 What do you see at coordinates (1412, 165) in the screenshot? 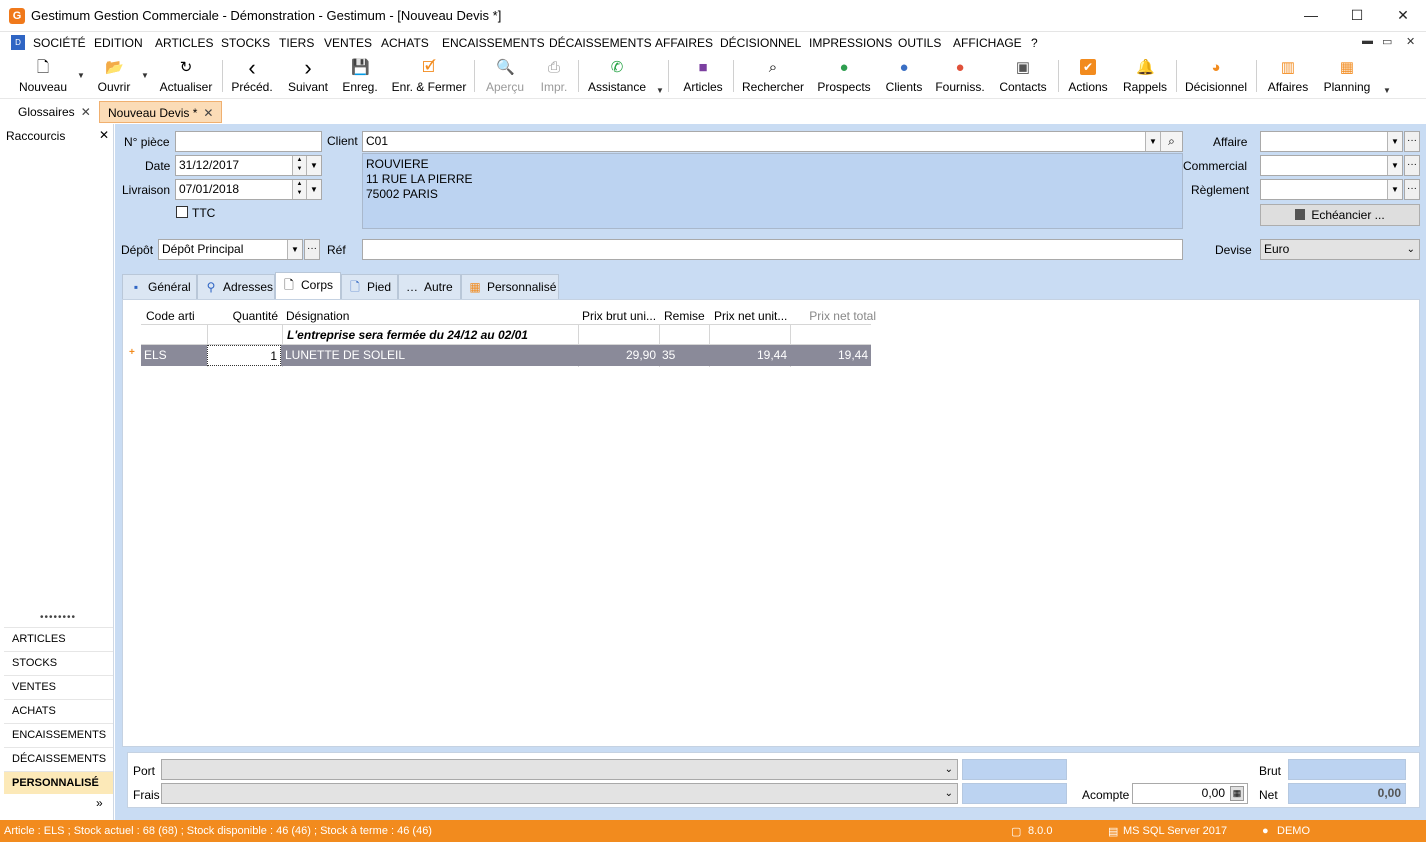
I see `commercial-browse-button: ···` at bounding box center [1412, 165].